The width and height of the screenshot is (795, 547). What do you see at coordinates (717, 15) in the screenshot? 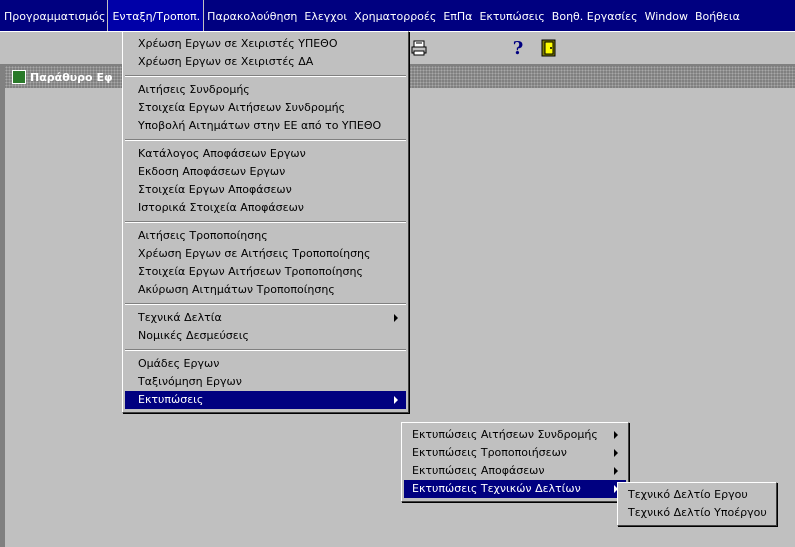
I see `menubar-item: Βοήθεια` at bounding box center [717, 15].